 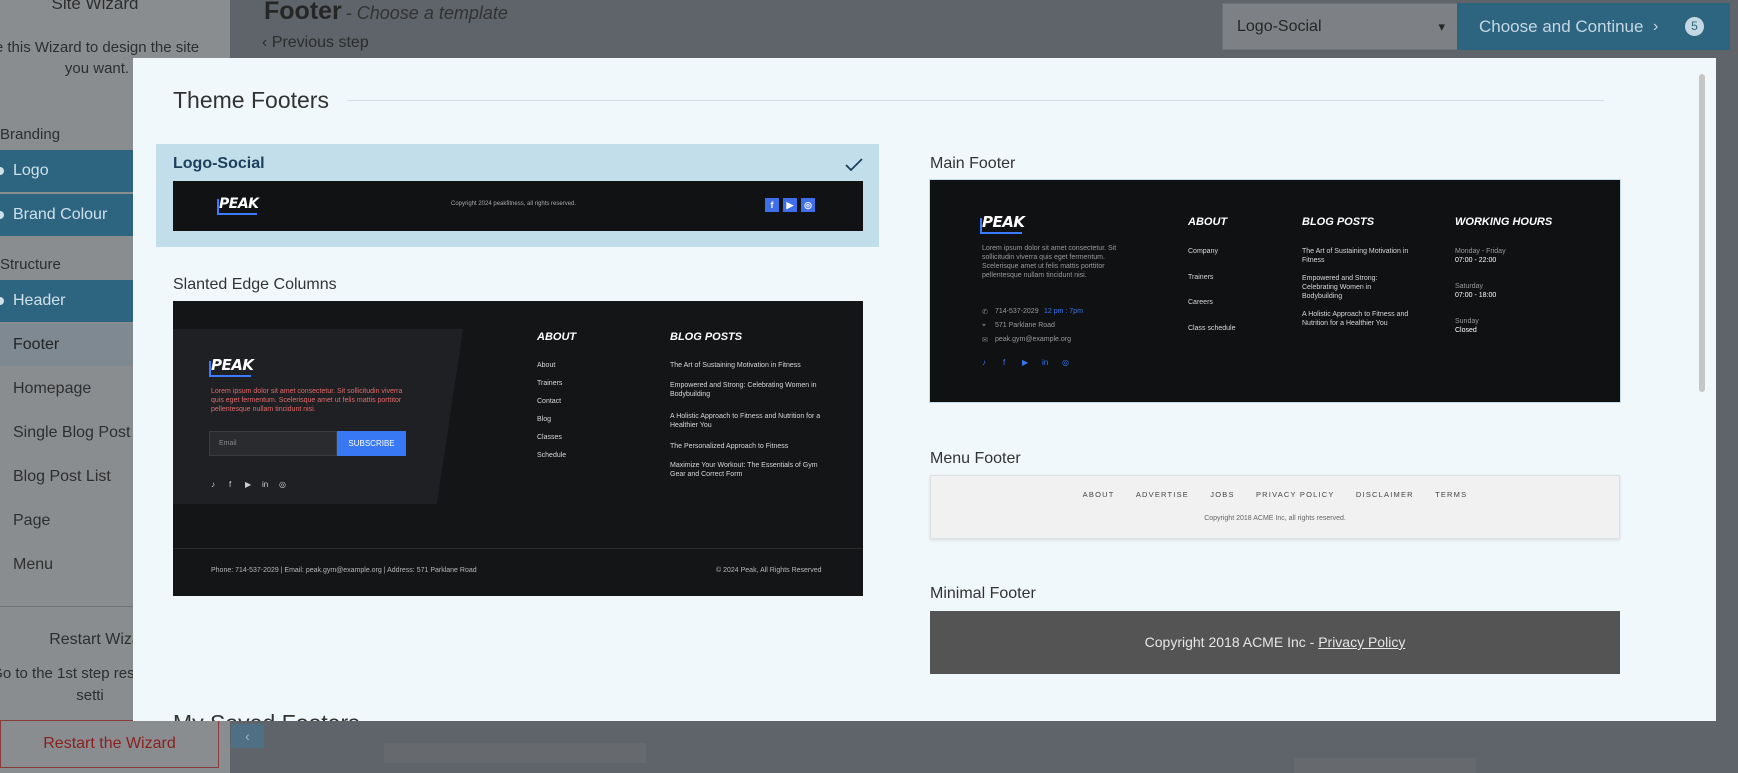 I want to click on menu-link: DISCLAIMER, so click(x=1384, y=494).